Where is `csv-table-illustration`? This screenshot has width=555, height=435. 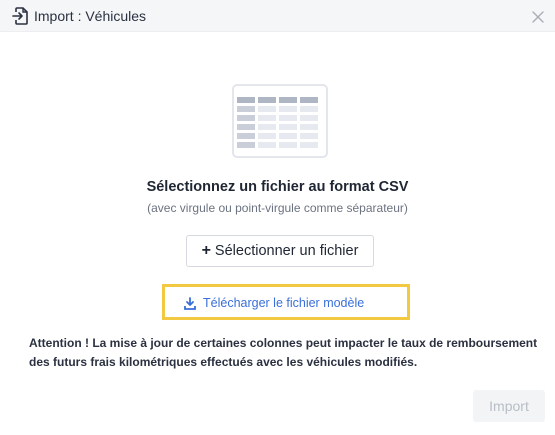
csv-table-illustration is located at coordinates (280, 121).